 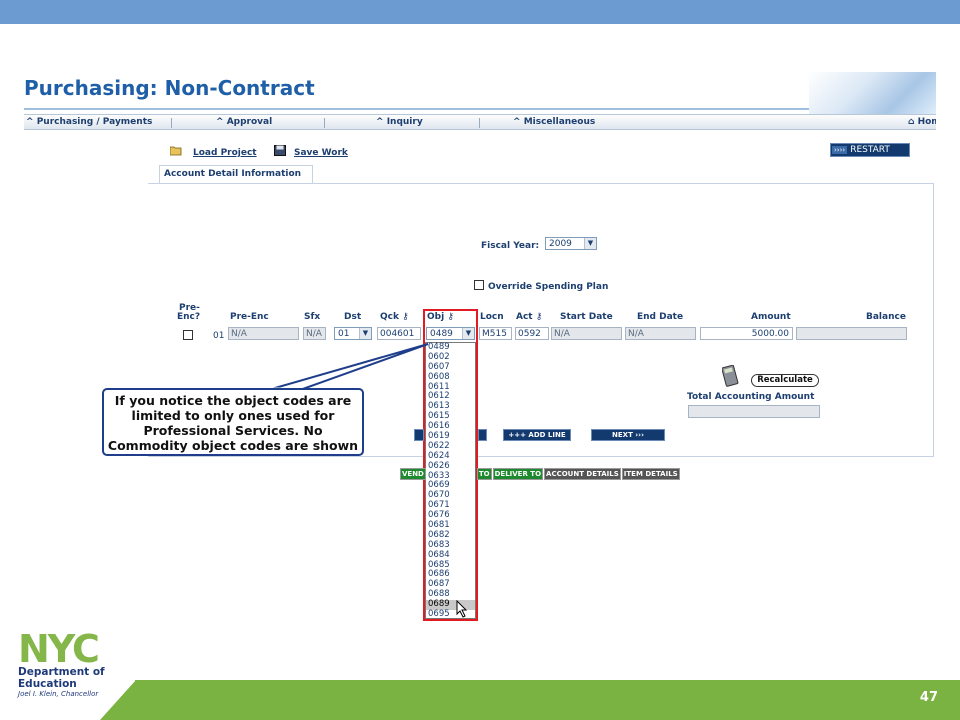 What do you see at coordinates (47, 684) in the screenshot?
I see `doe-line-2: Education` at bounding box center [47, 684].